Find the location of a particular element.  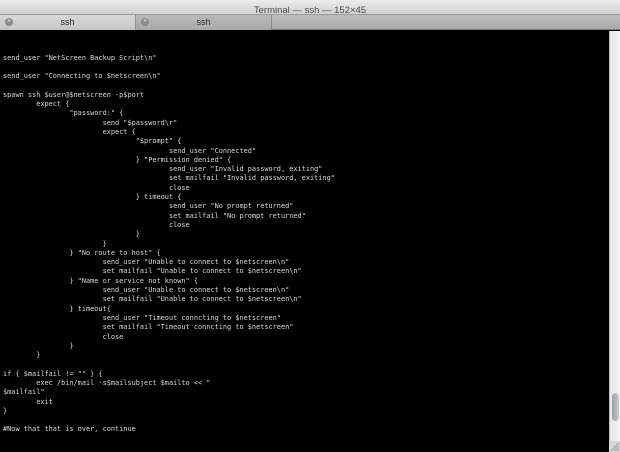

terminal-line: } timeout{ is located at coordinates (57, 308).